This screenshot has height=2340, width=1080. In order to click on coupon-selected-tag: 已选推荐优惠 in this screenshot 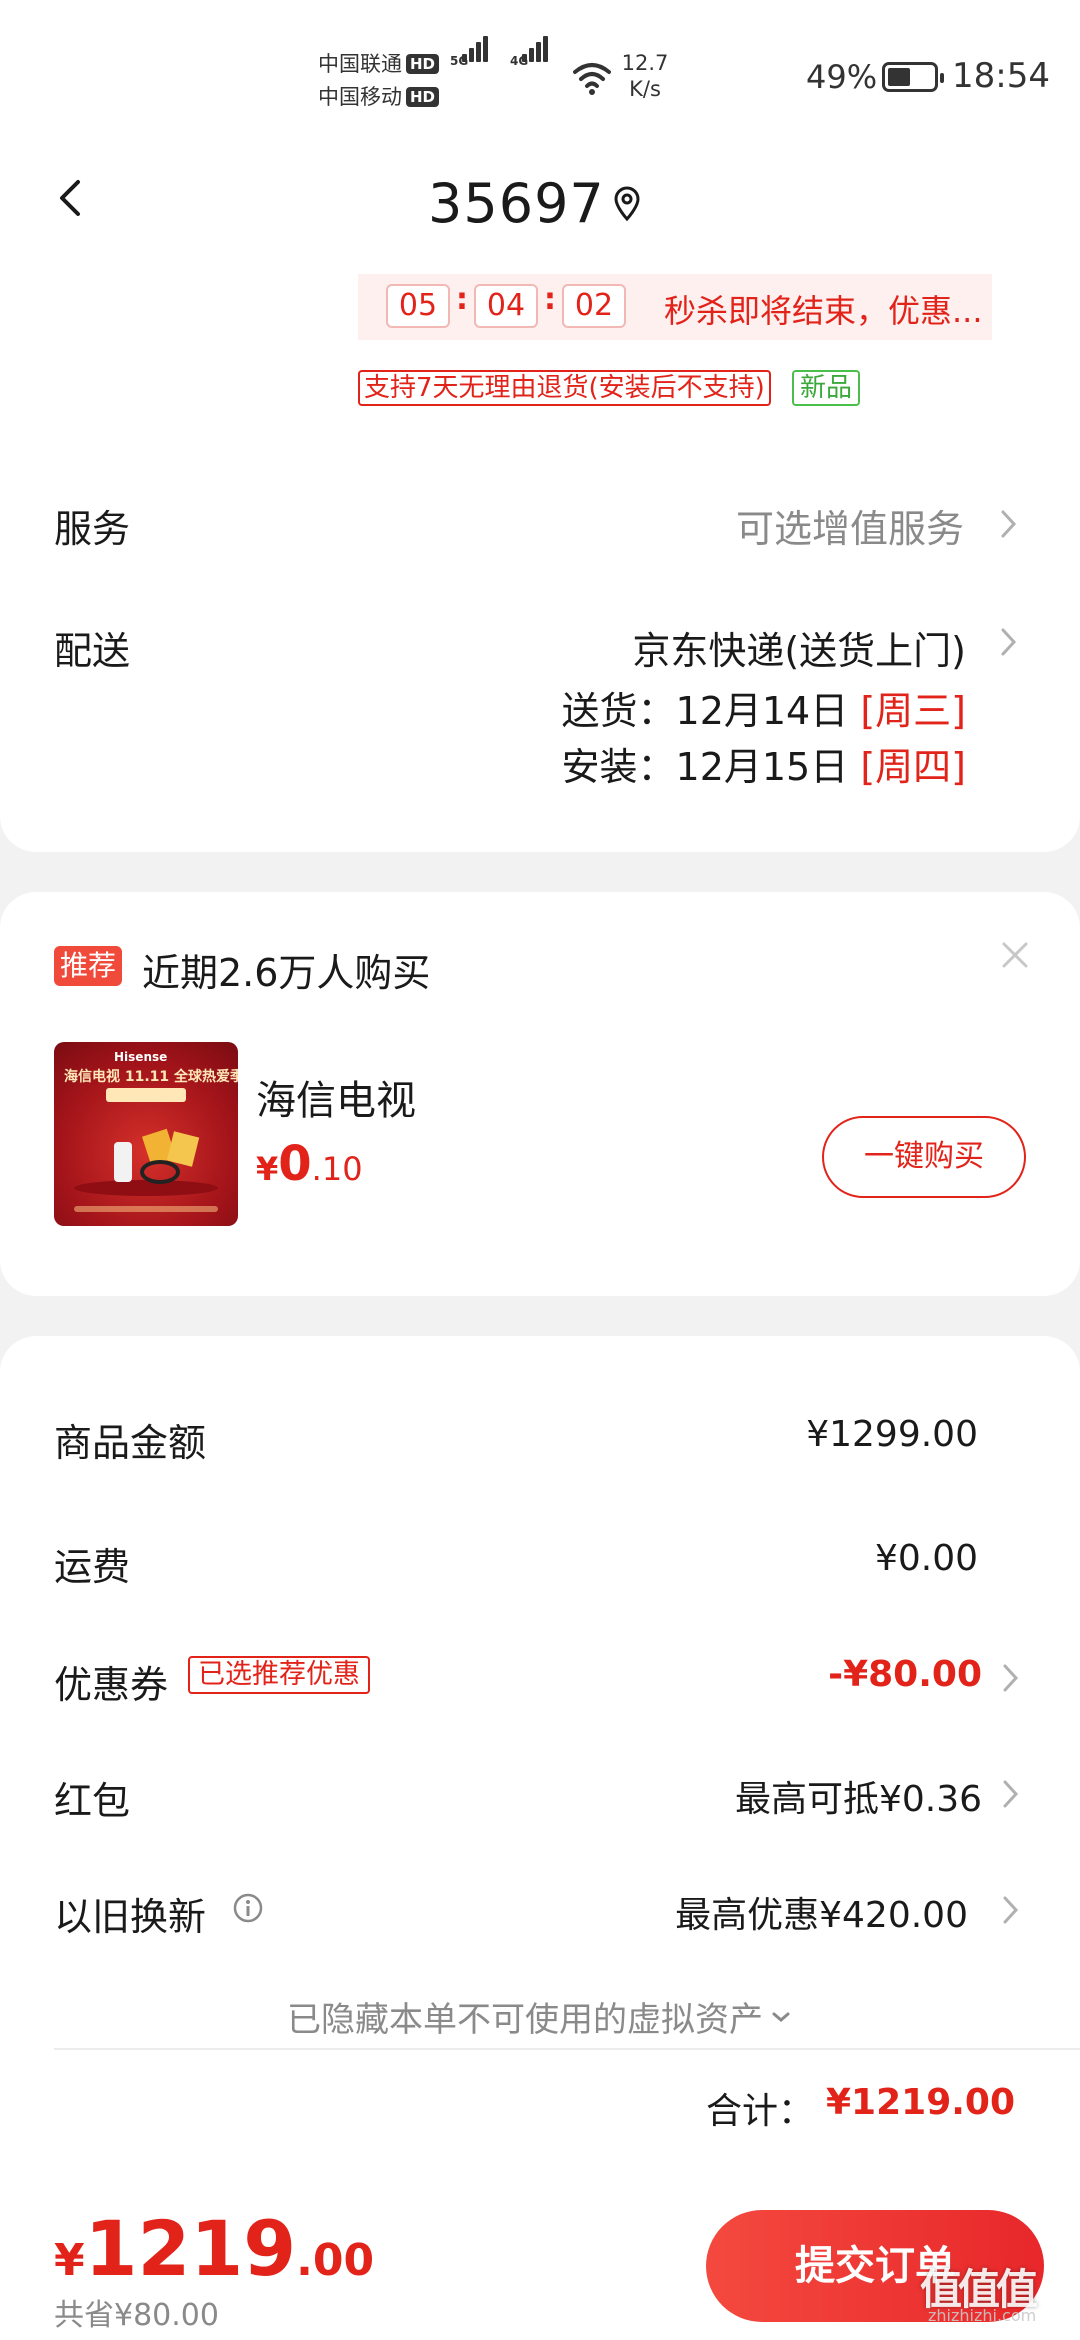, I will do `click(279, 1675)`.